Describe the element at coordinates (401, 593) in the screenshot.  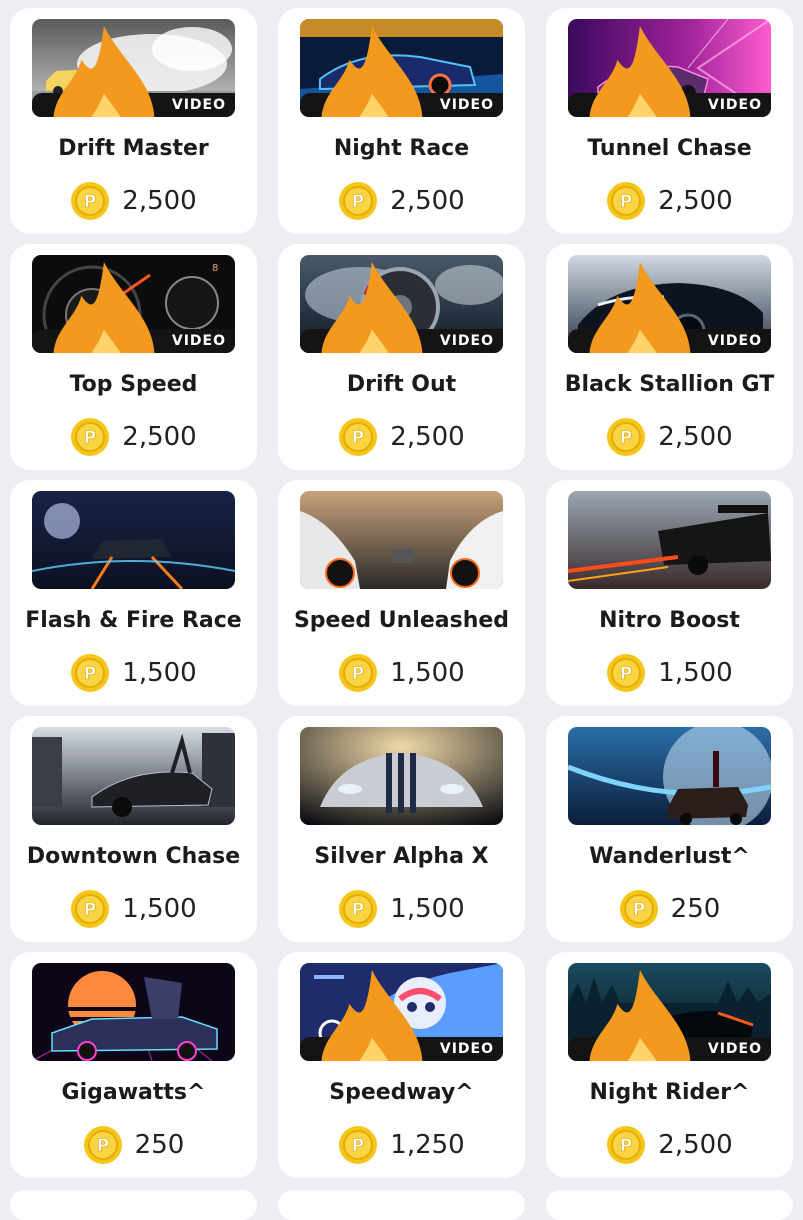
I see `item-card: Speed Unleashed P 1,500` at that location.